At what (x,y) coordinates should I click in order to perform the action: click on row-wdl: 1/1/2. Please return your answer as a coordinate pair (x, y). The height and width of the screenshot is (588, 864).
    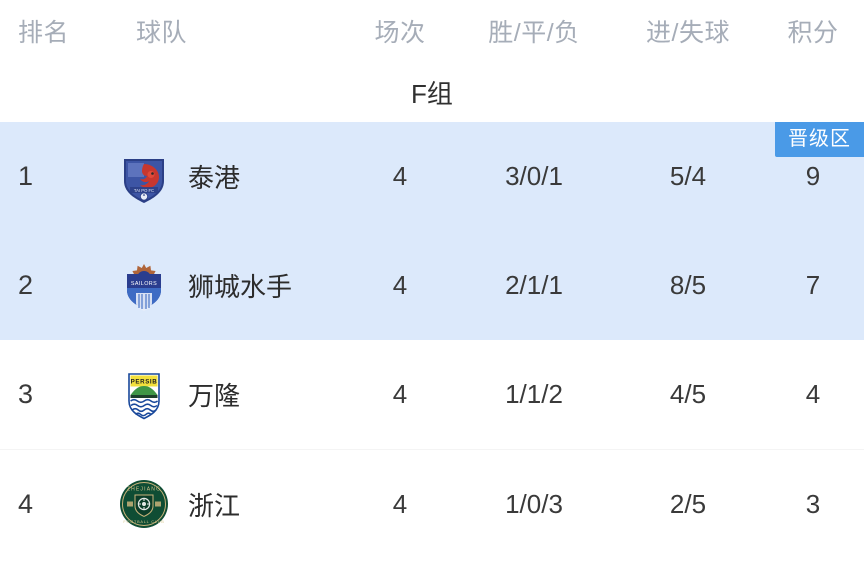
    Looking at the image, I should click on (534, 394).